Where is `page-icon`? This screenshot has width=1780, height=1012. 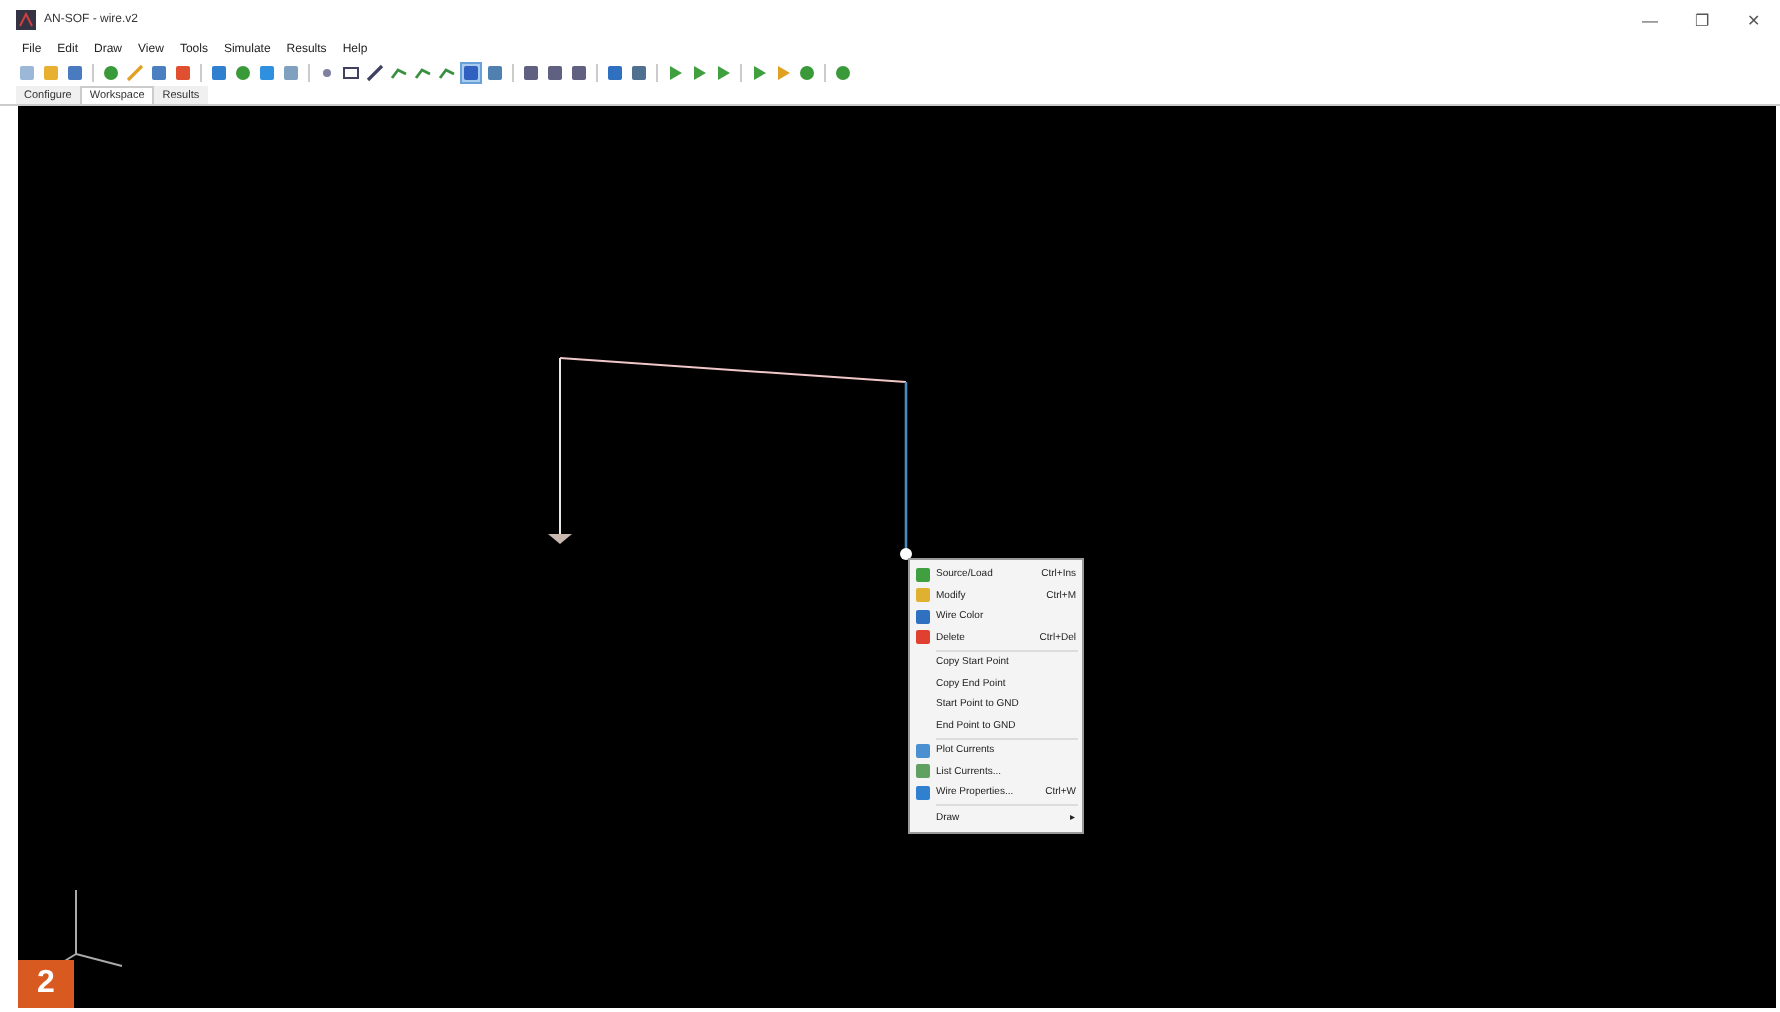
page-icon is located at coordinates (27, 73).